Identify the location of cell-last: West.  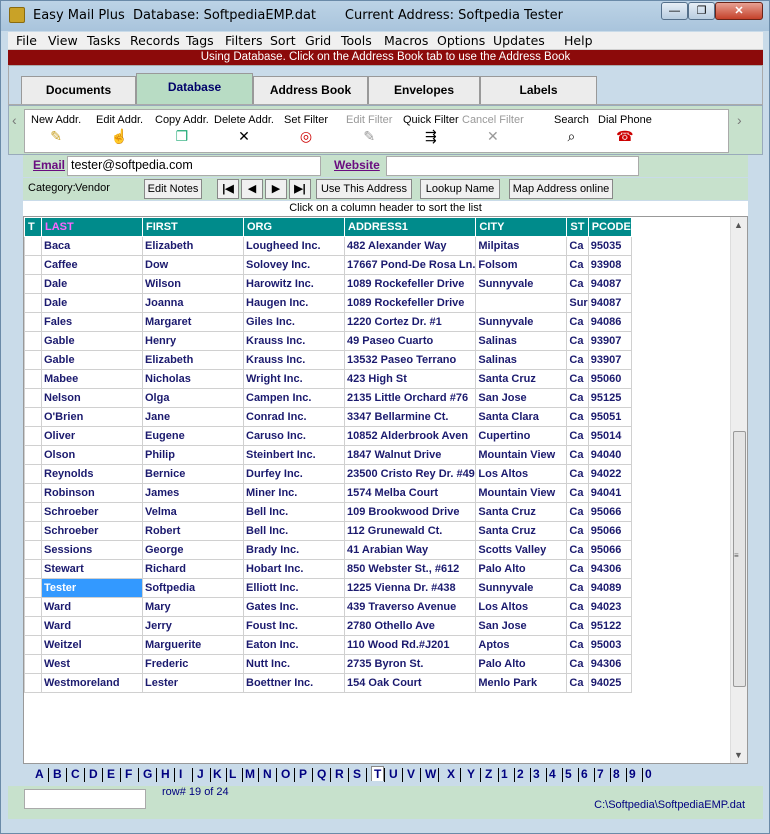
(92, 664).